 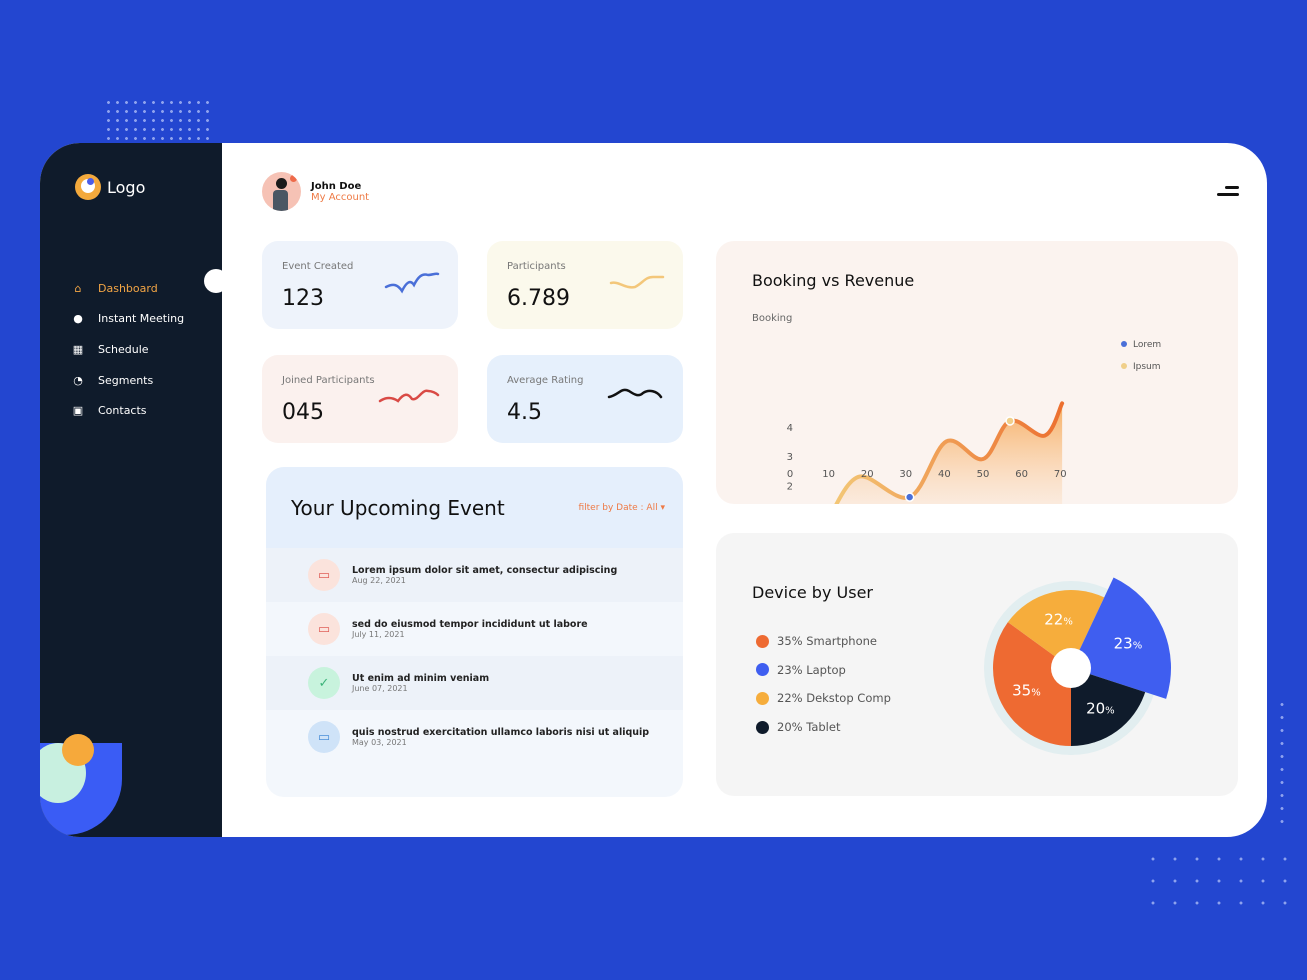 I want to click on sidebar-item-instant-meeting: ● Instant Meeting, so click(x=128, y=319).